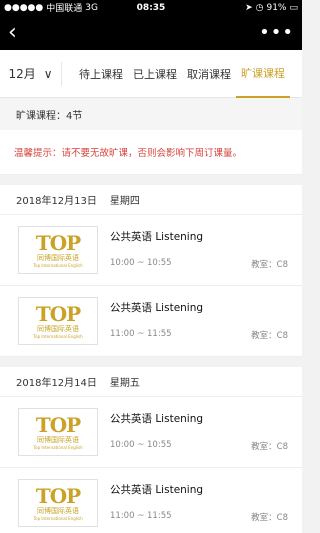 The height and width of the screenshot is (533, 320). What do you see at coordinates (151, 7) in the screenshot?
I see `status-bar: ●●●●● 中国联通 3G 08:35 ➤ ◷ 91% ▭` at bounding box center [151, 7].